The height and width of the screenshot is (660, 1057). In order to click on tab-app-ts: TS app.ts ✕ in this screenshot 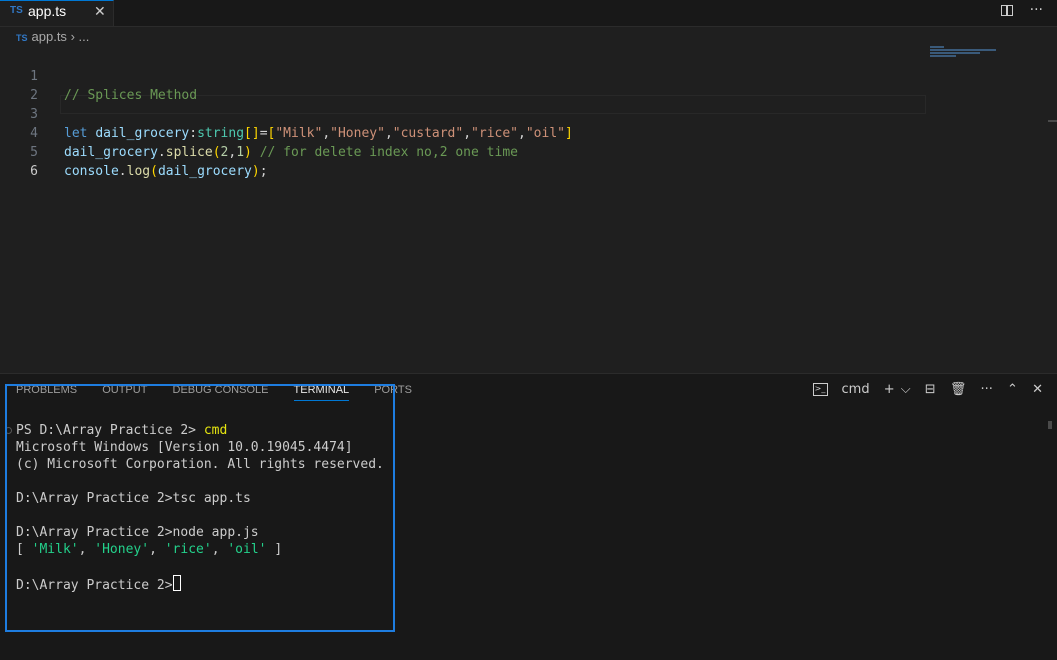, I will do `click(57, 13)`.